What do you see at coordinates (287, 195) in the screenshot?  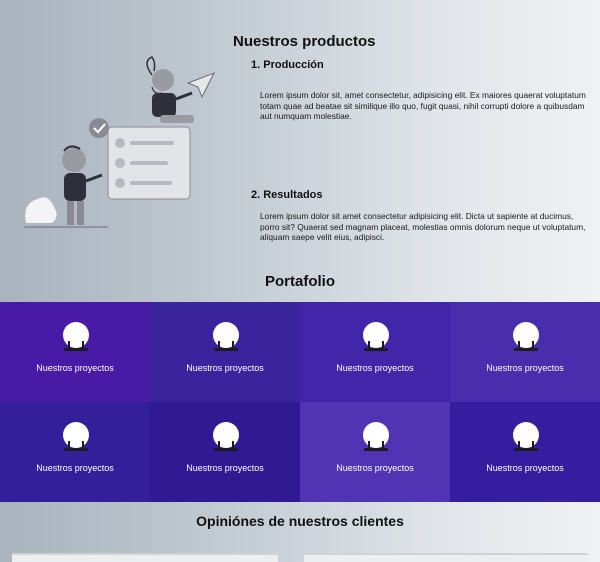 I see `products-item-title: 2. Resultados` at bounding box center [287, 195].